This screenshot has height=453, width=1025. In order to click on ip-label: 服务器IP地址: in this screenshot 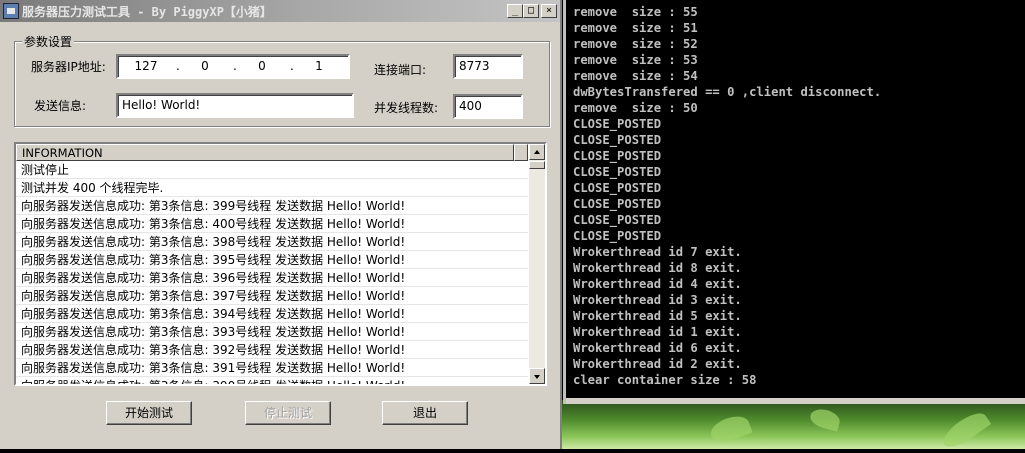, I will do `click(68, 67)`.